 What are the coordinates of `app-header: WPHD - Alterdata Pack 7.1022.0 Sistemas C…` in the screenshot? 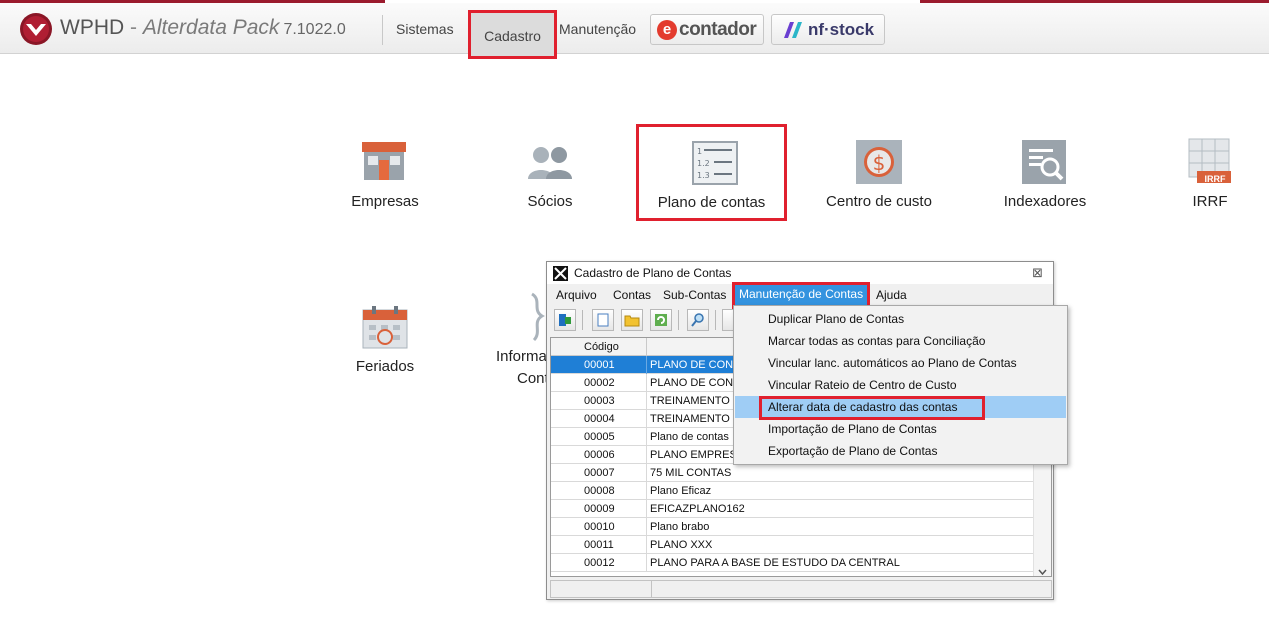 It's located at (634, 31).